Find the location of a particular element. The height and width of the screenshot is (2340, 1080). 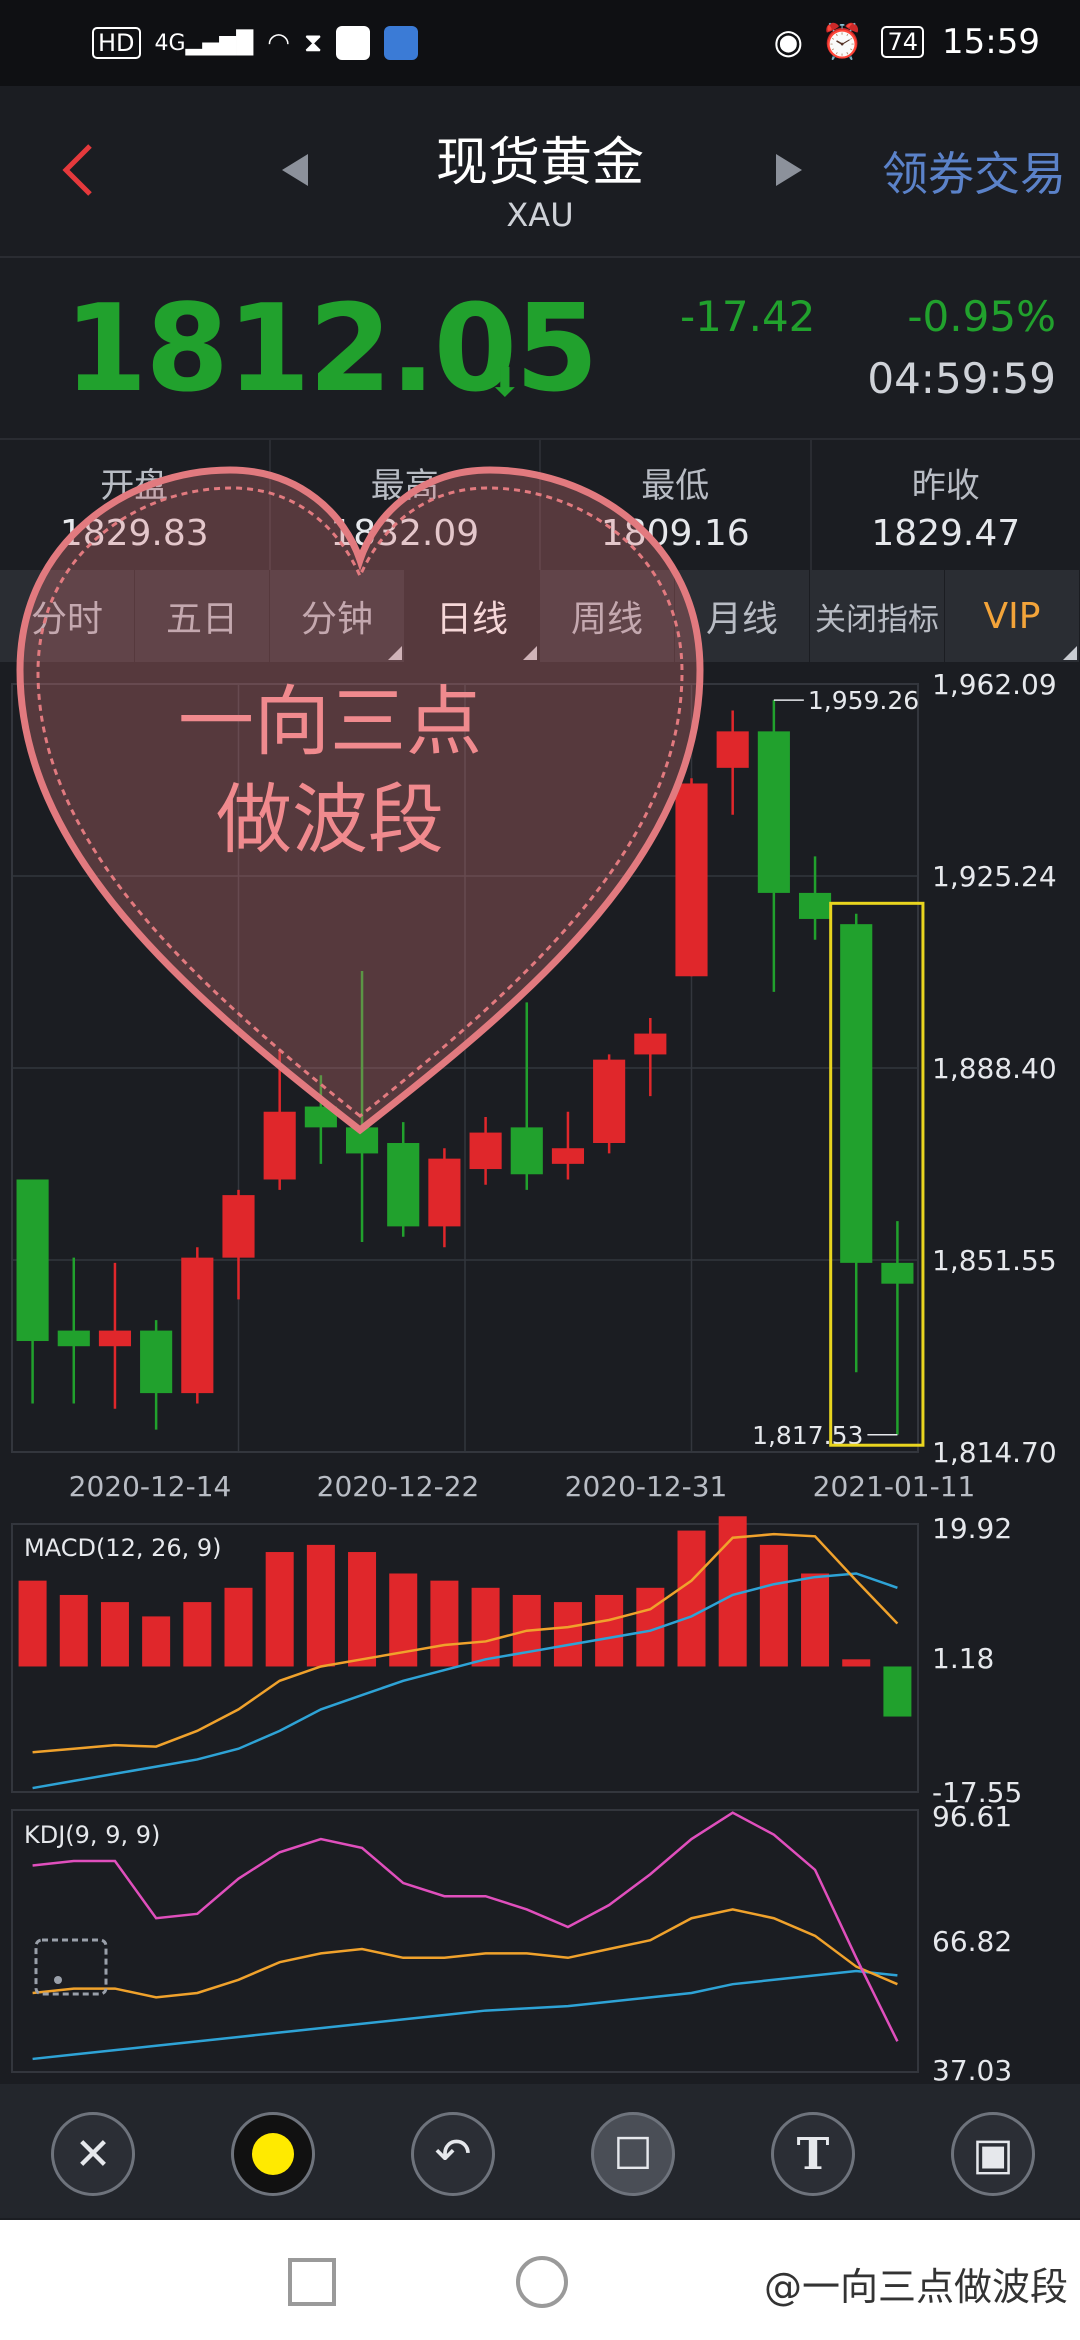

app-icon is located at coordinates (353, 43).